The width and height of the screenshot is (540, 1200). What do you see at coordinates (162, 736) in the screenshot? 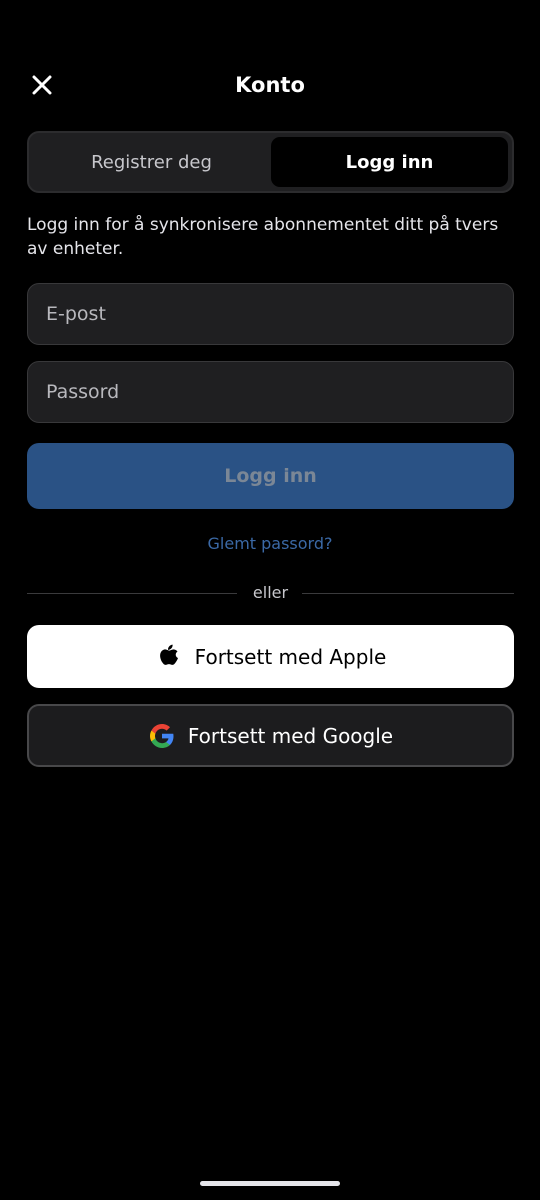
I see `google-icon` at bounding box center [162, 736].